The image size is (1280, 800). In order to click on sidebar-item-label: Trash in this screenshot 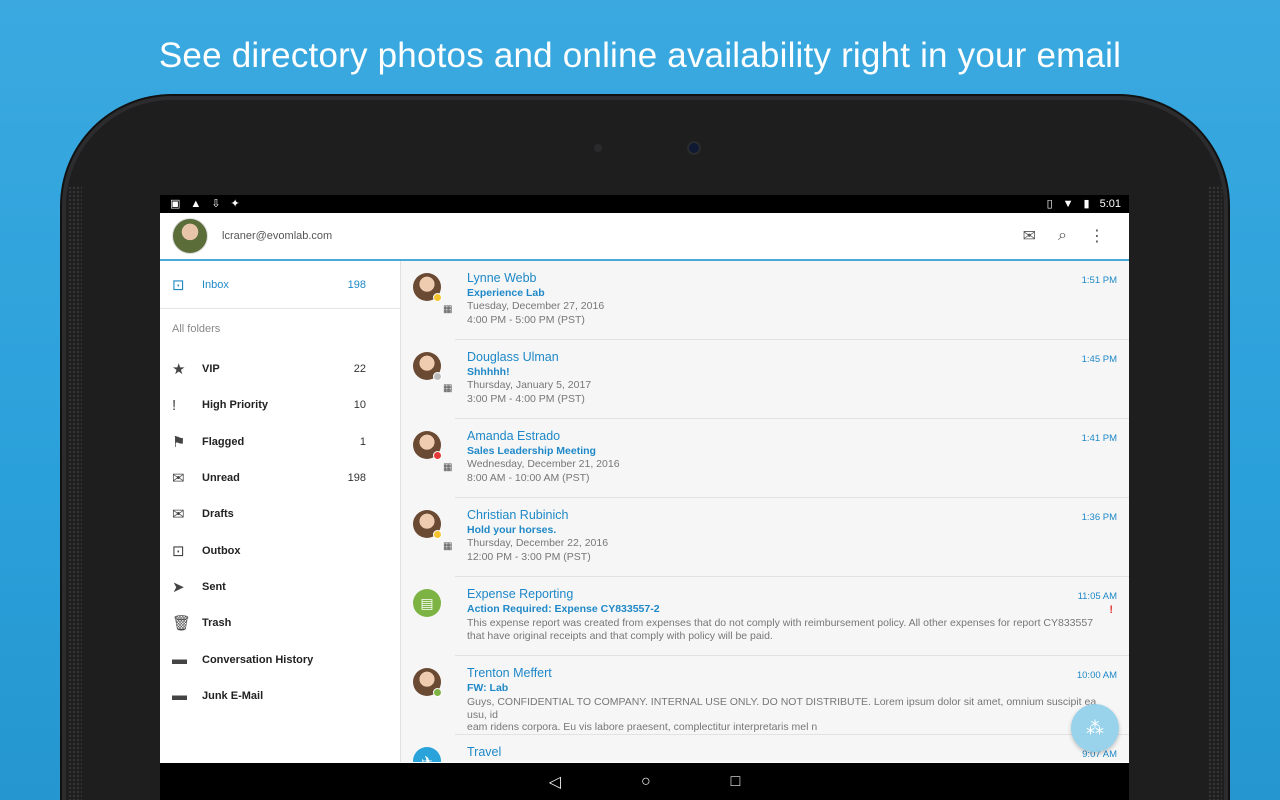, I will do `click(217, 623)`.